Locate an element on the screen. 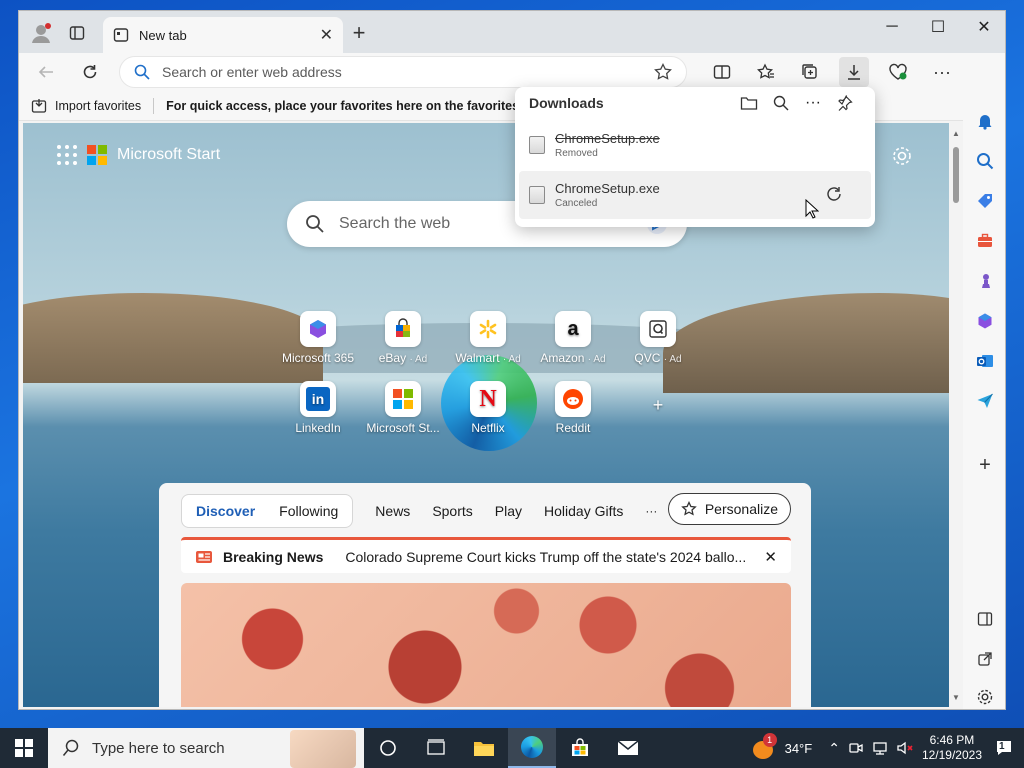  nav-play: Play is located at coordinates (508, 511).